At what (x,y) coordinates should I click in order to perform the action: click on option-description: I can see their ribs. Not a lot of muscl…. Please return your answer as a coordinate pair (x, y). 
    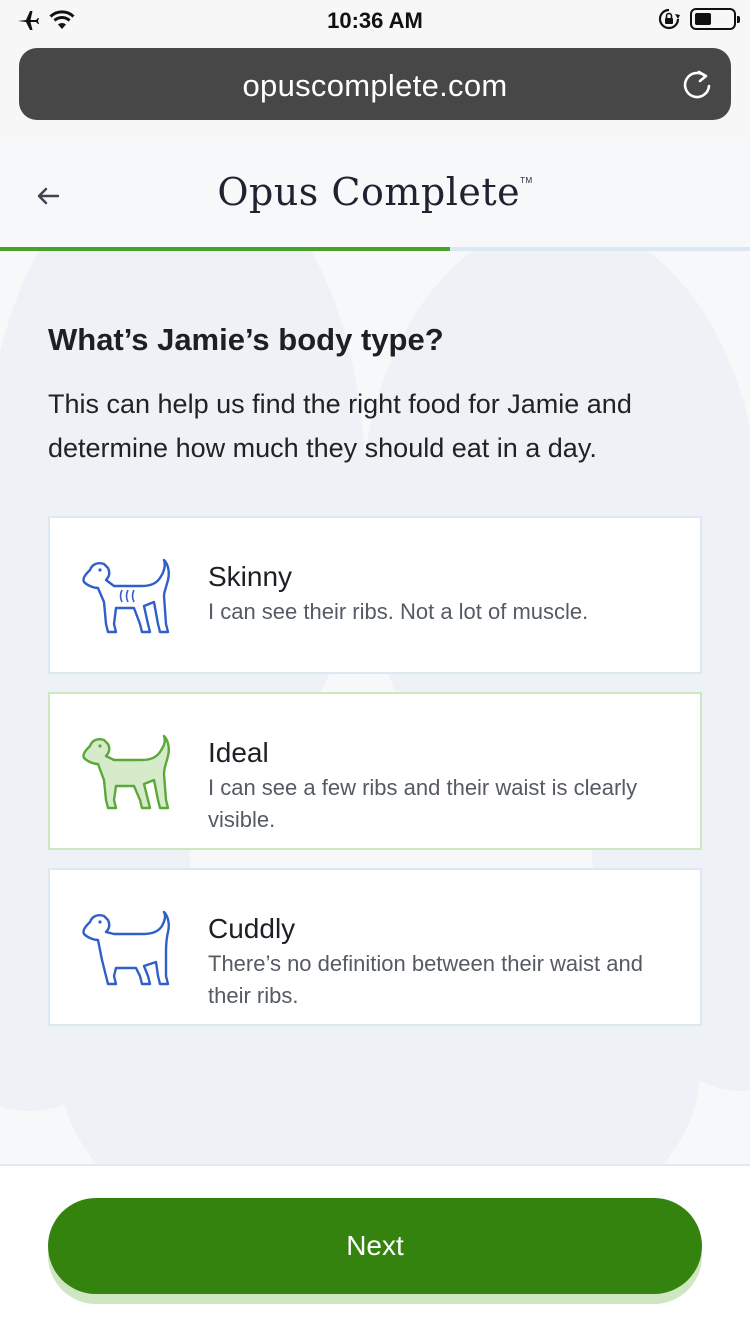
    Looking at the image, I should click on (398, 611).